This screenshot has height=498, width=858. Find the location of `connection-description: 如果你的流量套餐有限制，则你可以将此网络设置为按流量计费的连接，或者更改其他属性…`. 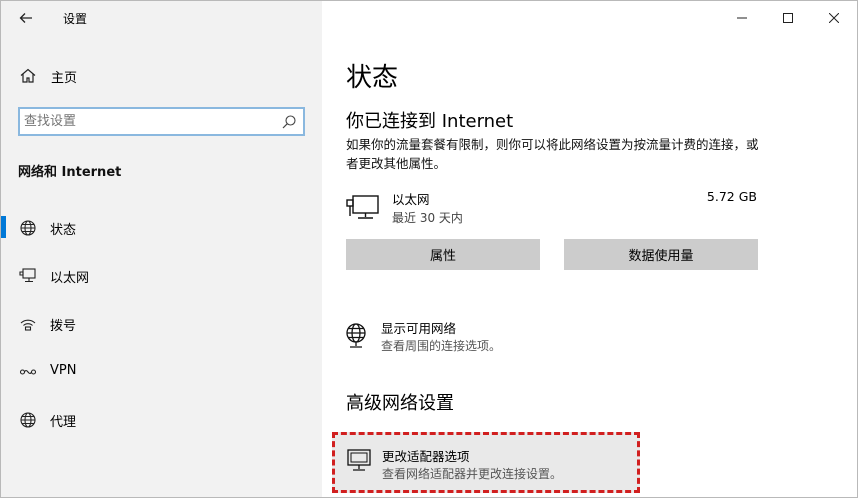

connection-description: 如果你的流量套餐有限制，则你可以将此网络设置为按流量计费的连接，或者更改其他属性… is located at coordinates (552, 154).